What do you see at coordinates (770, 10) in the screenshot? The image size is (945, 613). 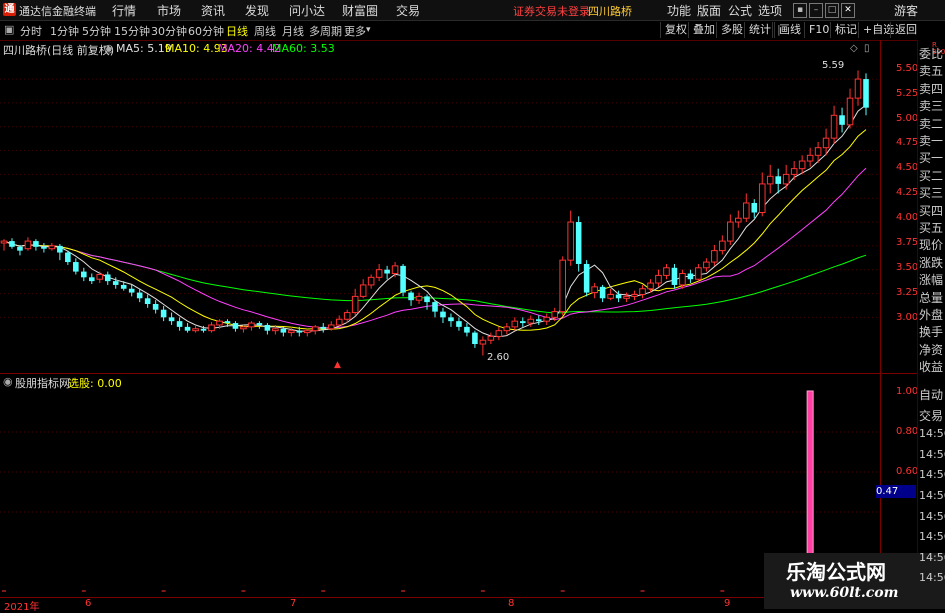 I see `menu-xuanxiang: 选项` at bounding box center [770, 10].